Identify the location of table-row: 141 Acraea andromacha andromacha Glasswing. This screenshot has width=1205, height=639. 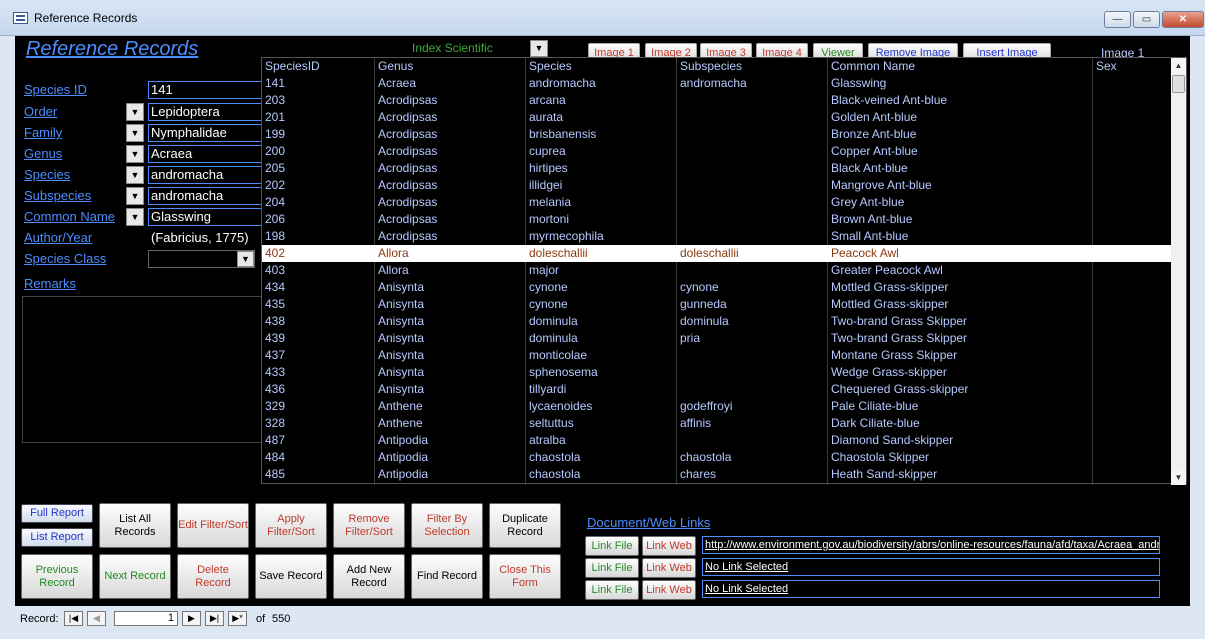
(717, 83).